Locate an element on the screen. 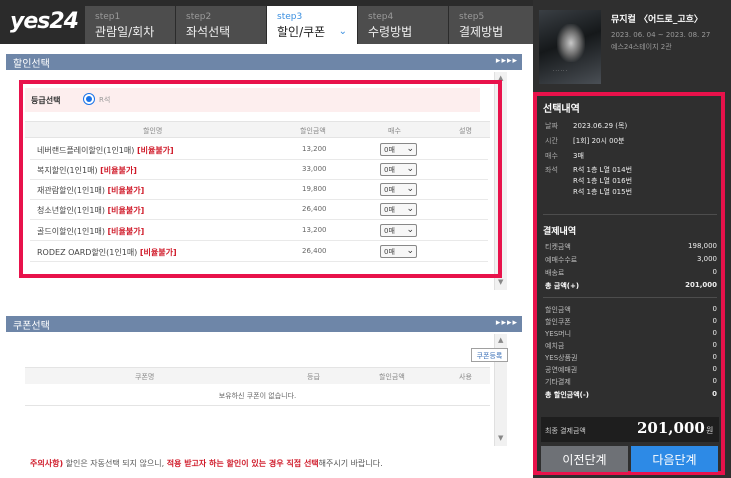 This screenshot has height=478, width=731. discount-line-label: 총 할인금액(-) is located at coordinates (567, 395).